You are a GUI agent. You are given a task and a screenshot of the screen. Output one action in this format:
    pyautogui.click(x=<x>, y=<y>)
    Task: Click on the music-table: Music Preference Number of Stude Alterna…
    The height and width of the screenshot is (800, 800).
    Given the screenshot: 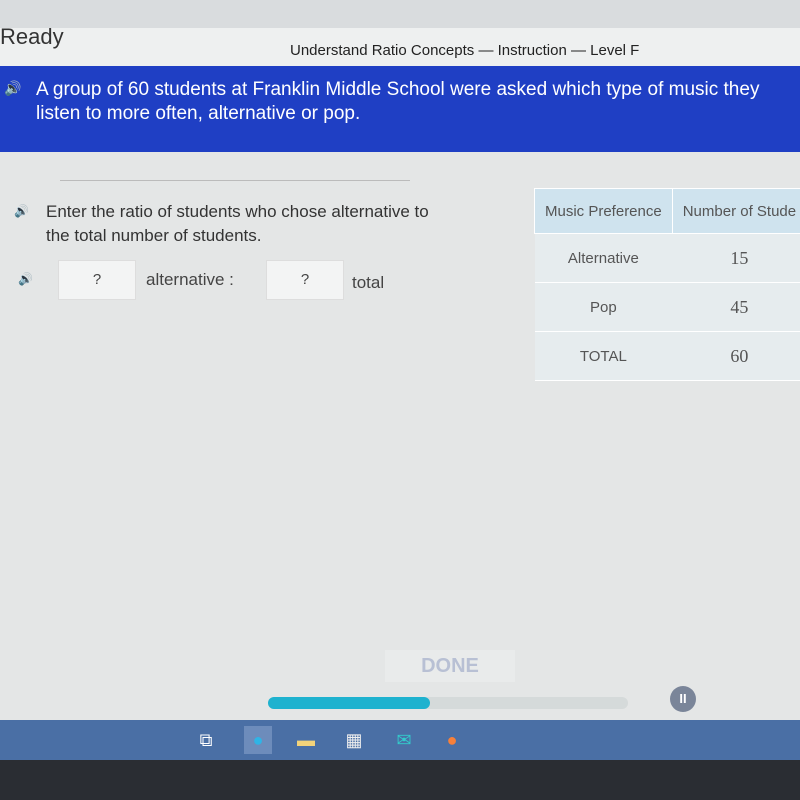 What is the action you would take?
    pyautogui.click(x=667, y=284)
    